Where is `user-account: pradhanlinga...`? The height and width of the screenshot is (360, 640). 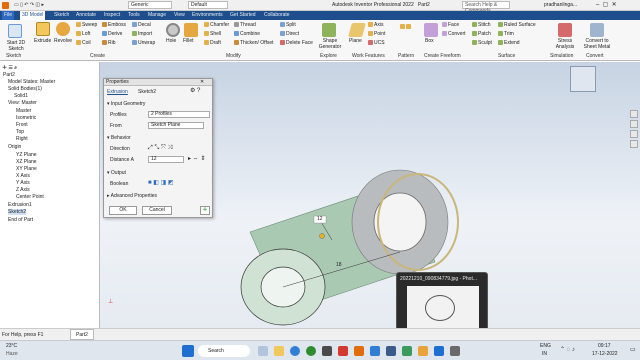
user-account: pradhanlinga... is located at coordinates (560, 5).